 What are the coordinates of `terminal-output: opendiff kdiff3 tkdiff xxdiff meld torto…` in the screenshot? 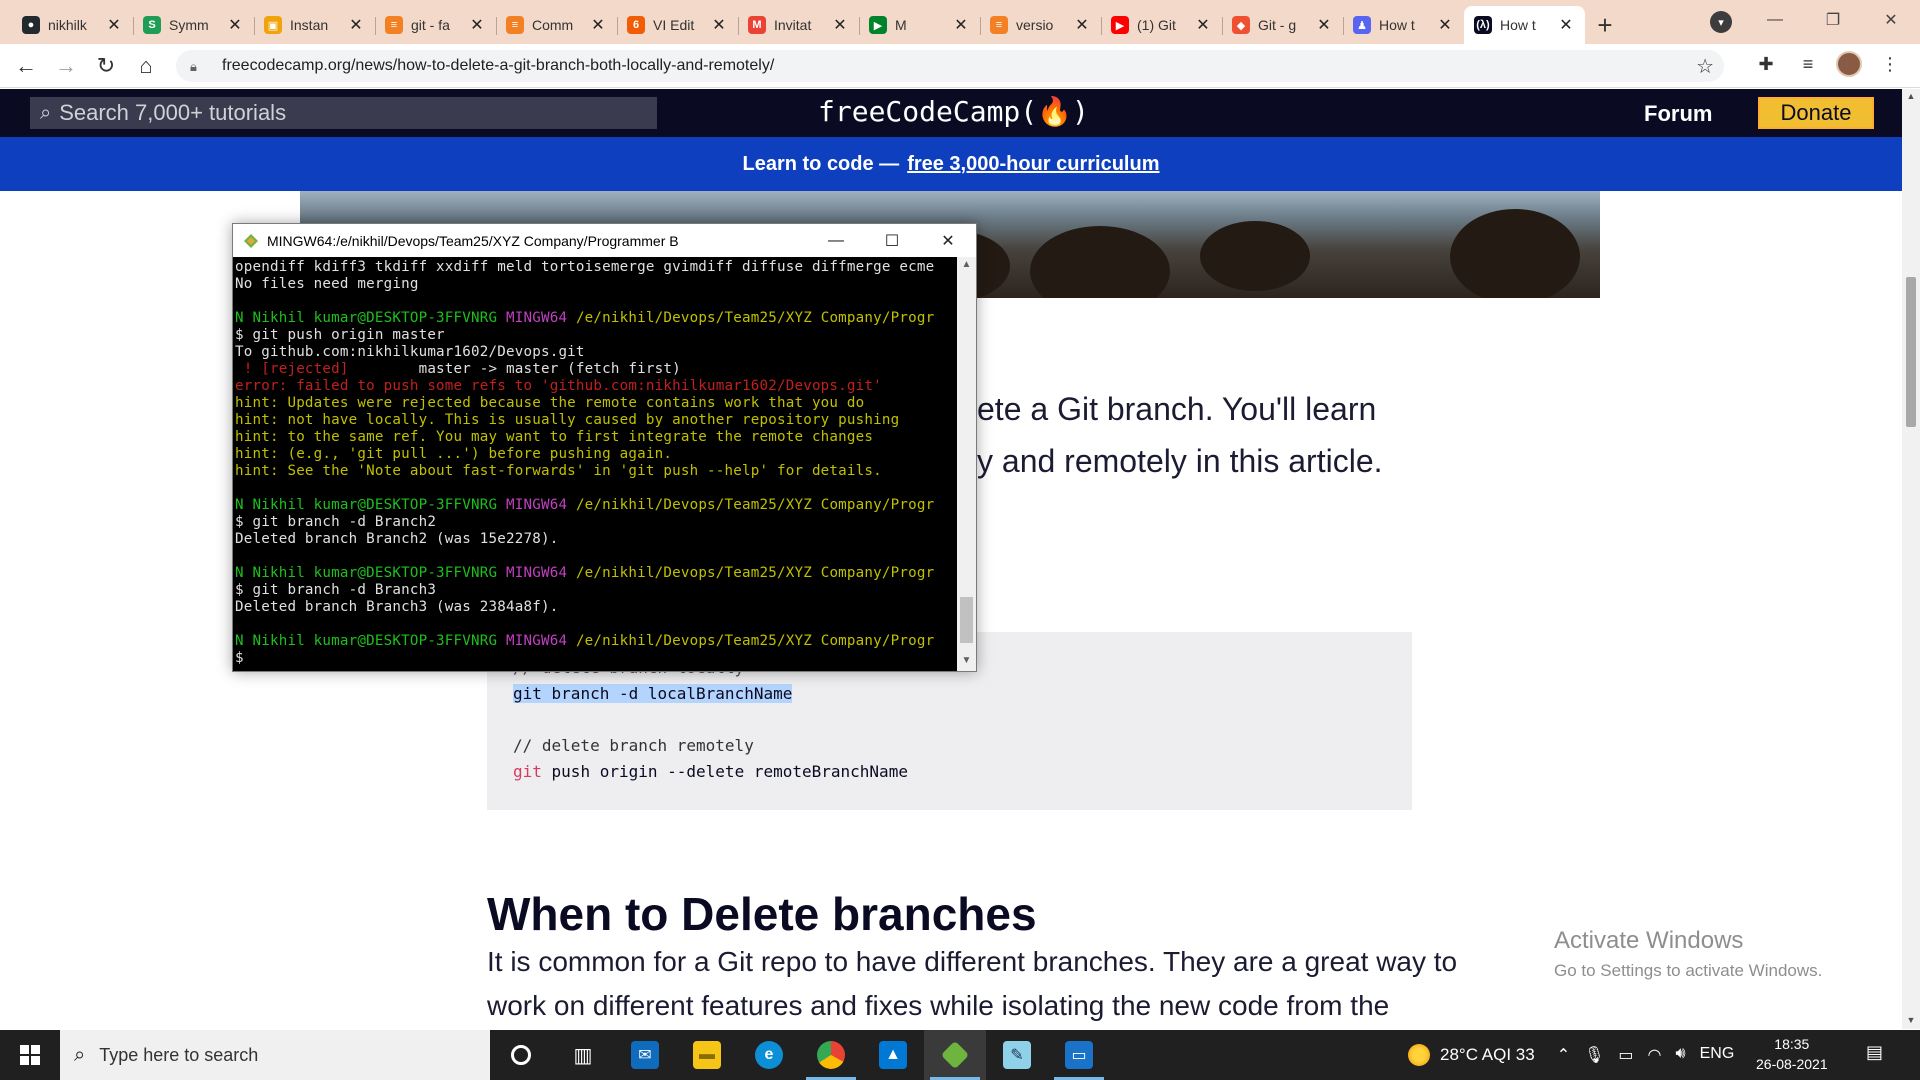 It's located at (595, 464).